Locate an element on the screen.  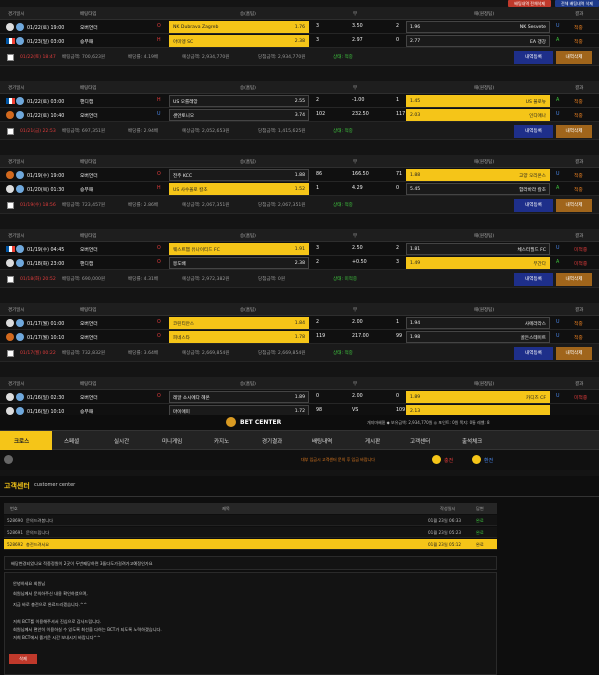
nav-item-attendance: 출석체크 is located at coordinates (472, 441).